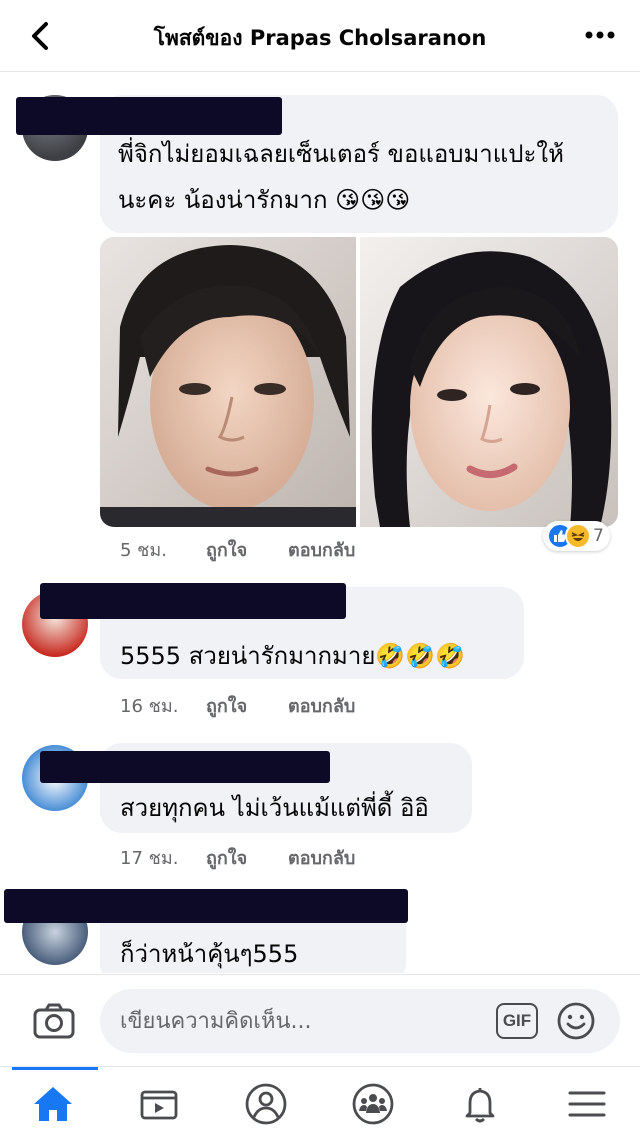 The height and width of the screenshot is (1140, 640). I want to click on top-bar: โพสต์ของ Prapas Cholsaranon, so click(320, 36).